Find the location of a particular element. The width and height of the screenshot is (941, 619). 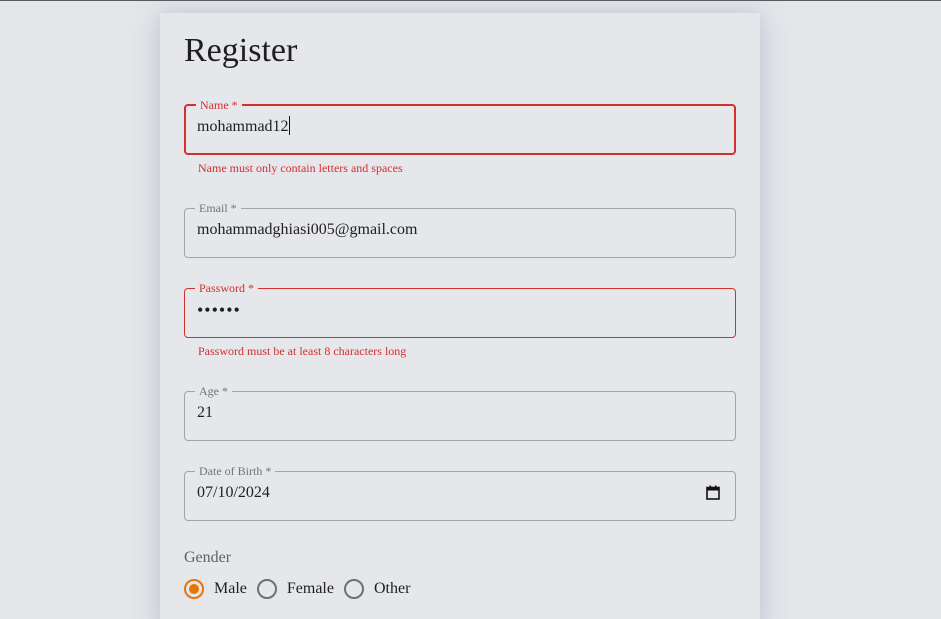

calendar-icon is located at coordinates (713, 492).